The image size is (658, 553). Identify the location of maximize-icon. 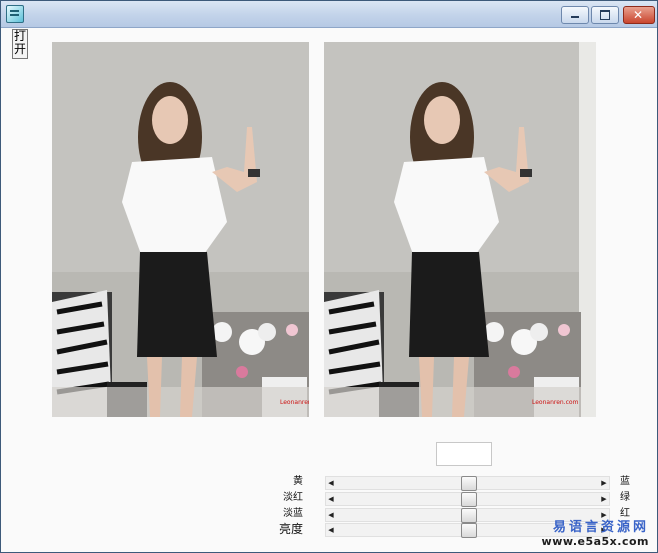
(605, 15).